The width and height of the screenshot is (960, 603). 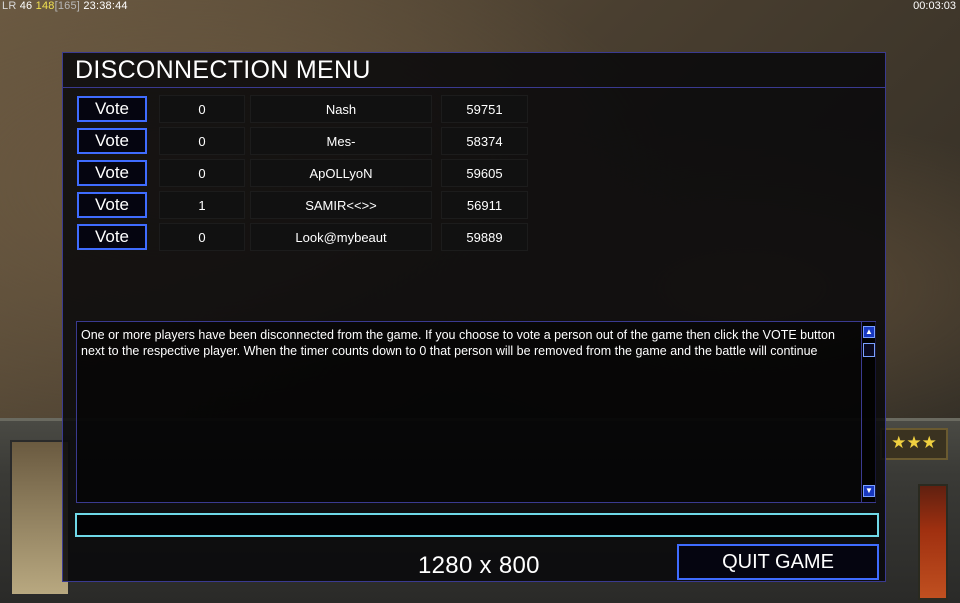 I want to click on hud-stat-c: [165], so click(x=67, y=6).